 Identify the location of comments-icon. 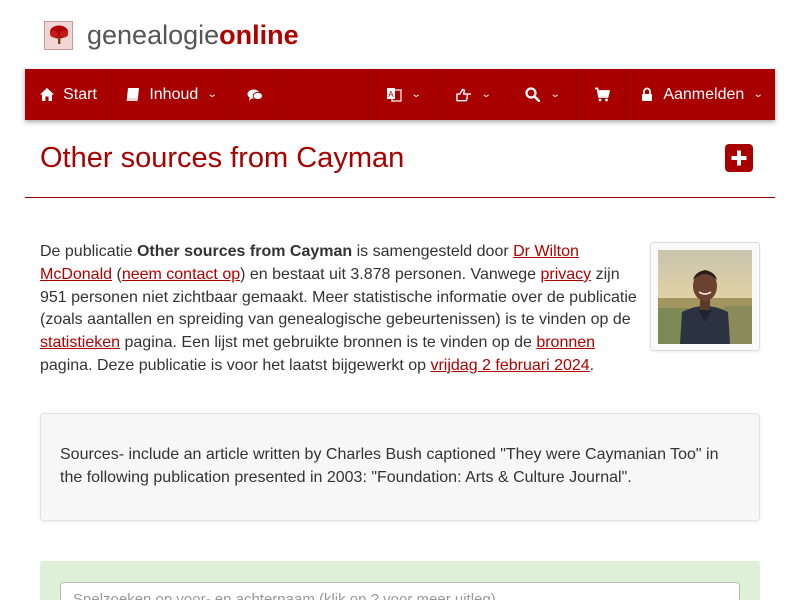
(254, 95).